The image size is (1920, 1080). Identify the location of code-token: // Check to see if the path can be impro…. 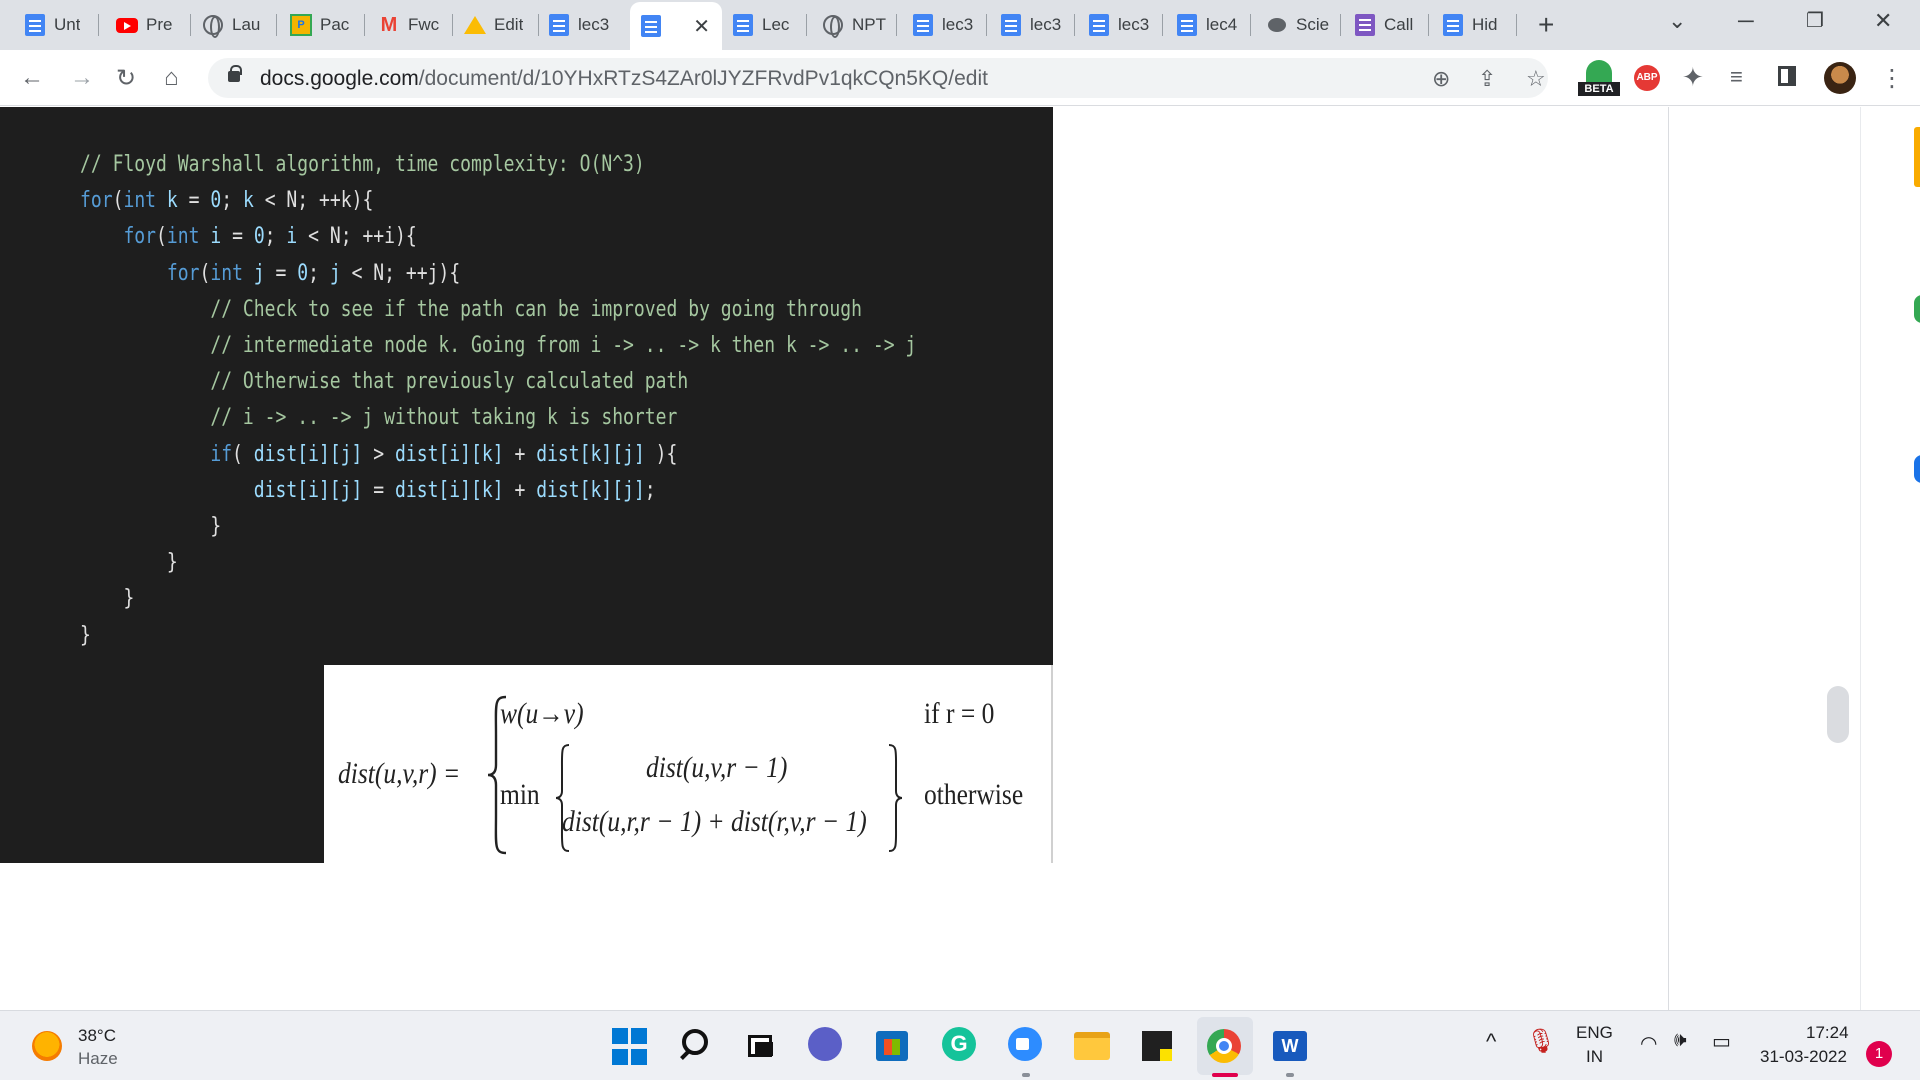
(471, 309).